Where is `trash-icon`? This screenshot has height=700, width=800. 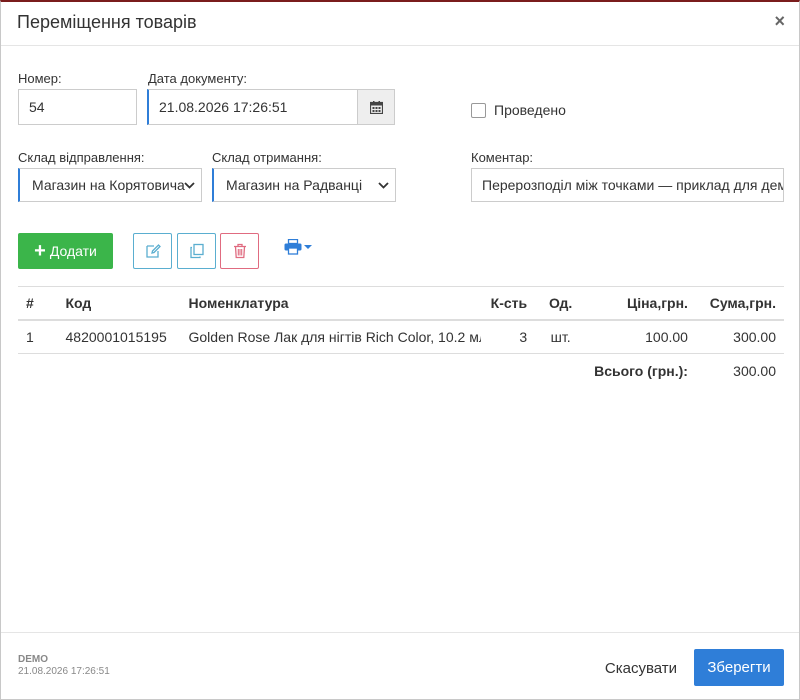
trash-icon is located at coordinates (239, 251).